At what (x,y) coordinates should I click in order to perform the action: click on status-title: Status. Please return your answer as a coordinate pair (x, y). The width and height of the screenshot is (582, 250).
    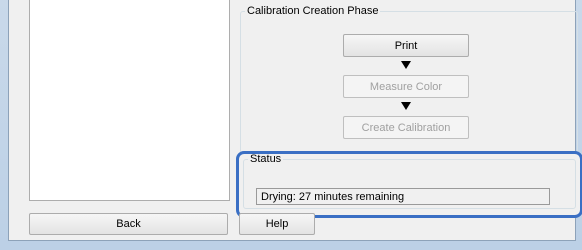
    Looking at the image, I should click on (266, 159).